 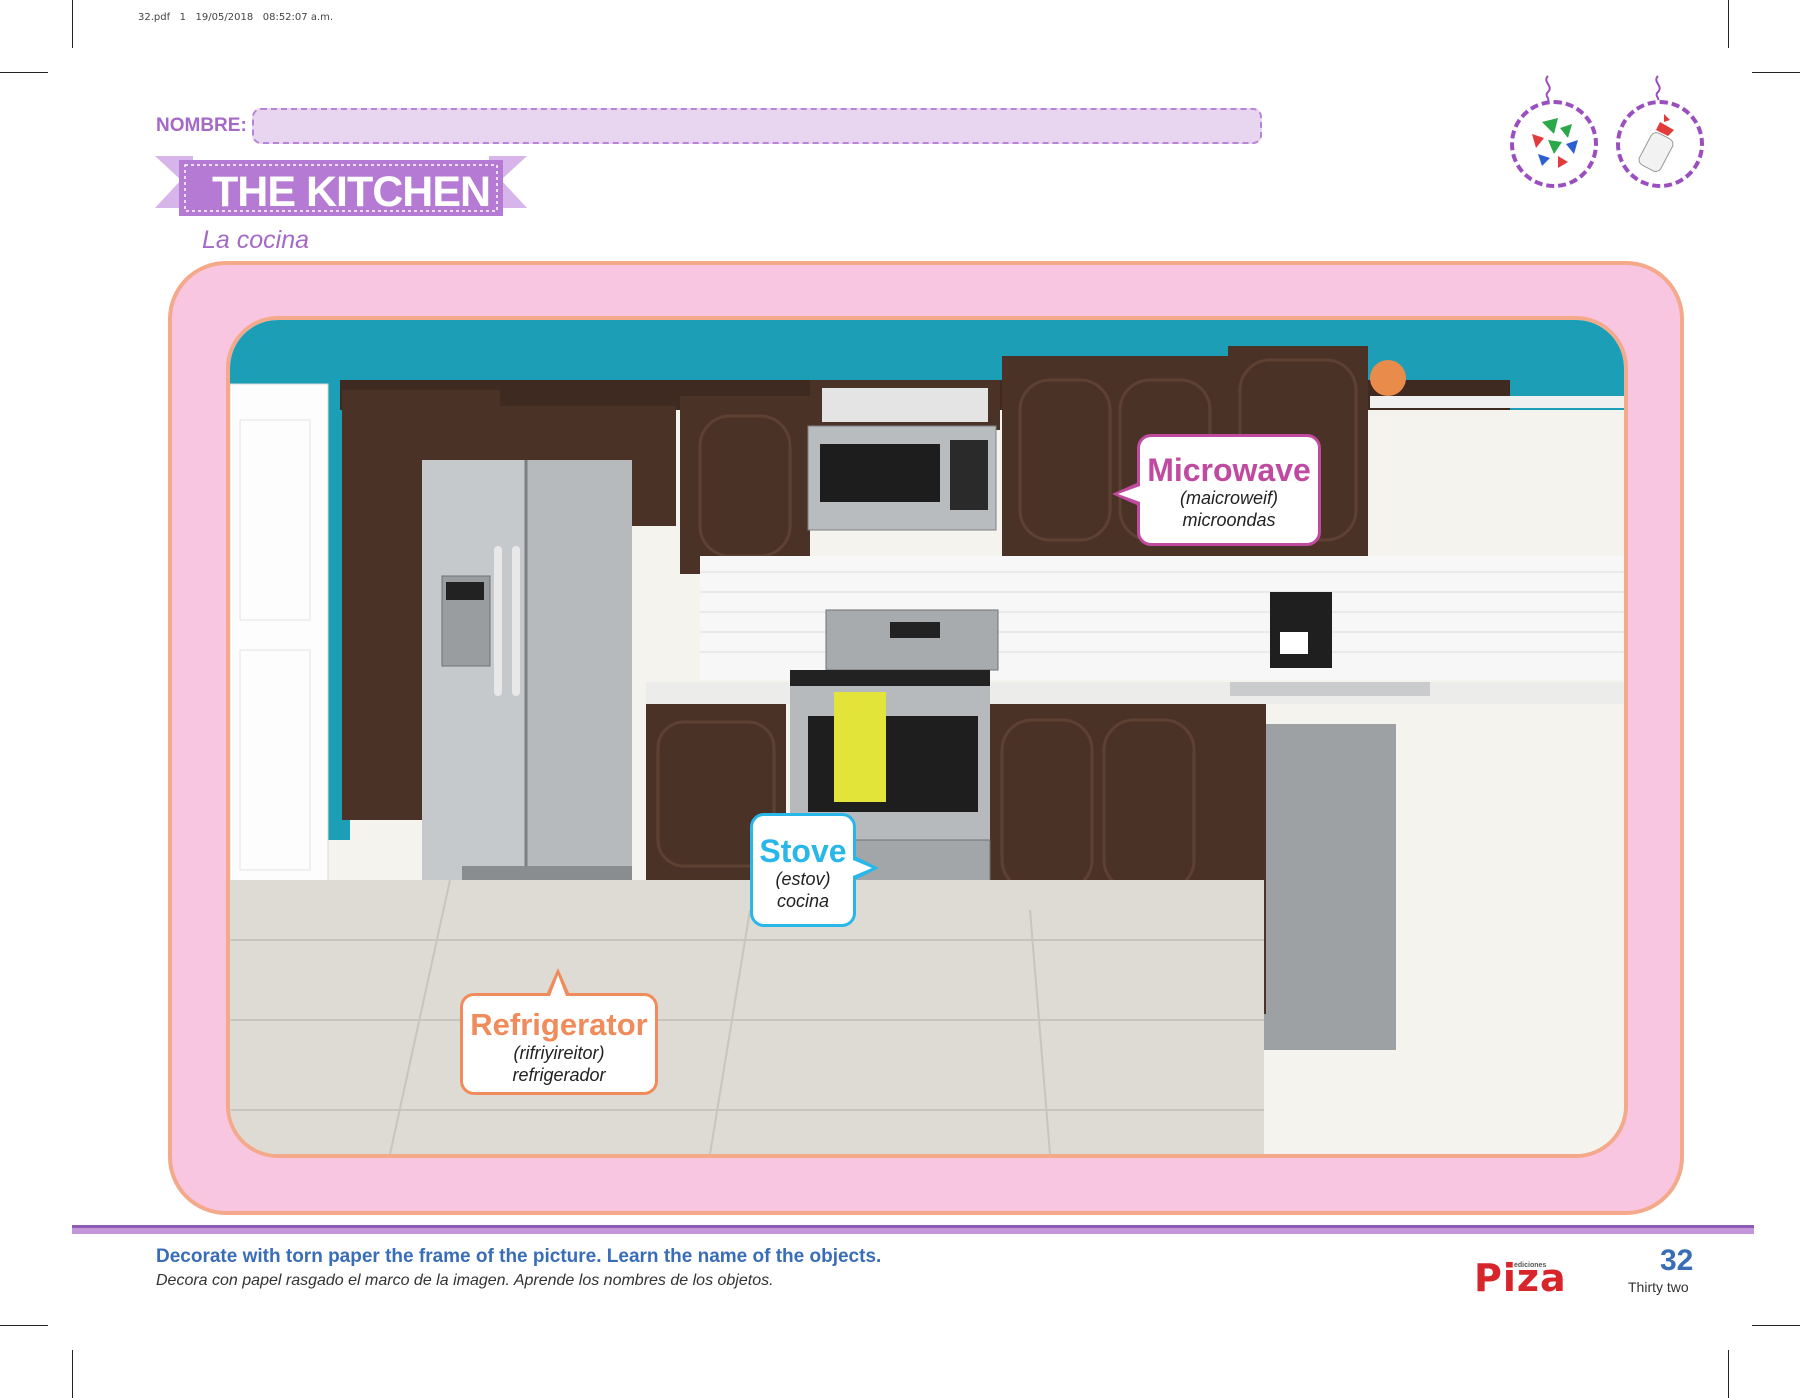 I want to click on callout-spanish: cocina, so click(x=803, y=901).